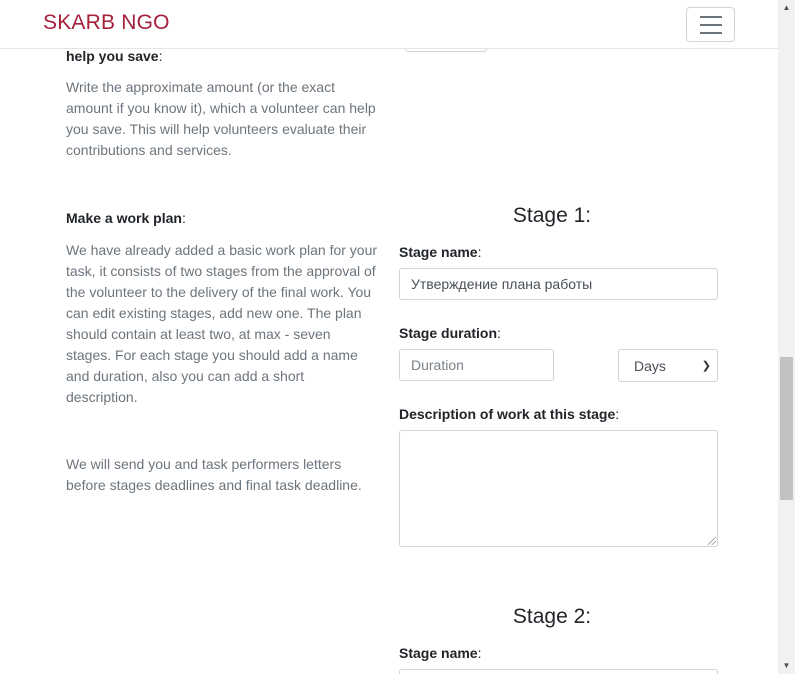 The image size is (795, 674). I want to click on chevron-down-icon: ❯, so click(706, 366).